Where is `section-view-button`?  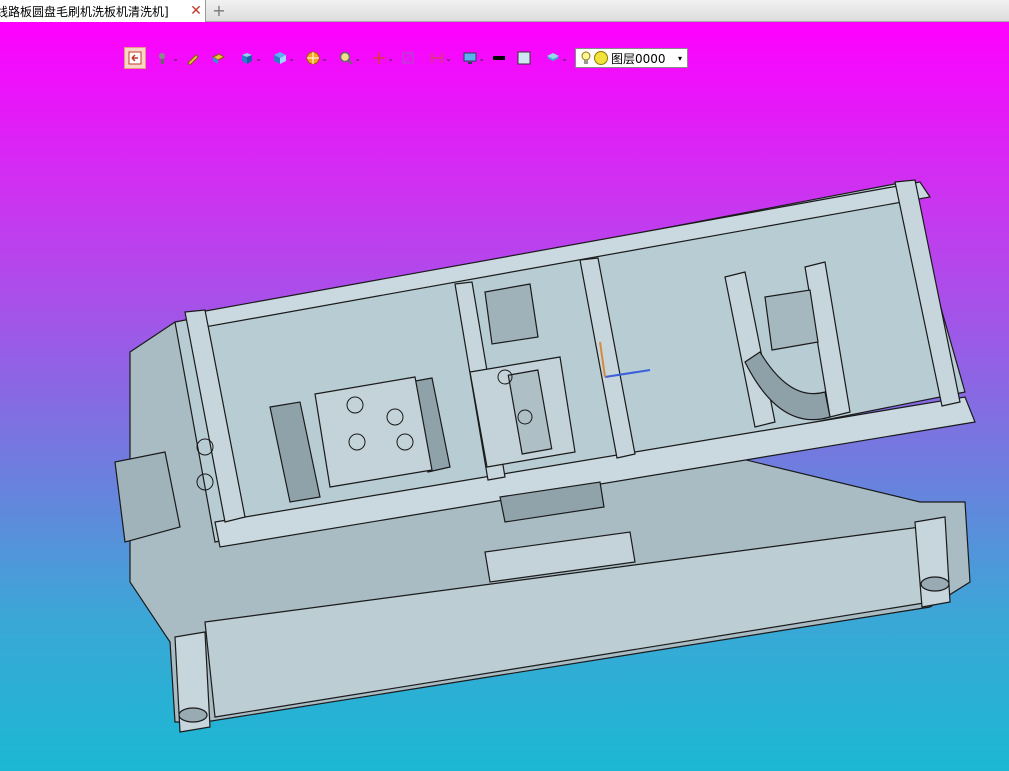 section-view-button is located at coordinates (408, 58).